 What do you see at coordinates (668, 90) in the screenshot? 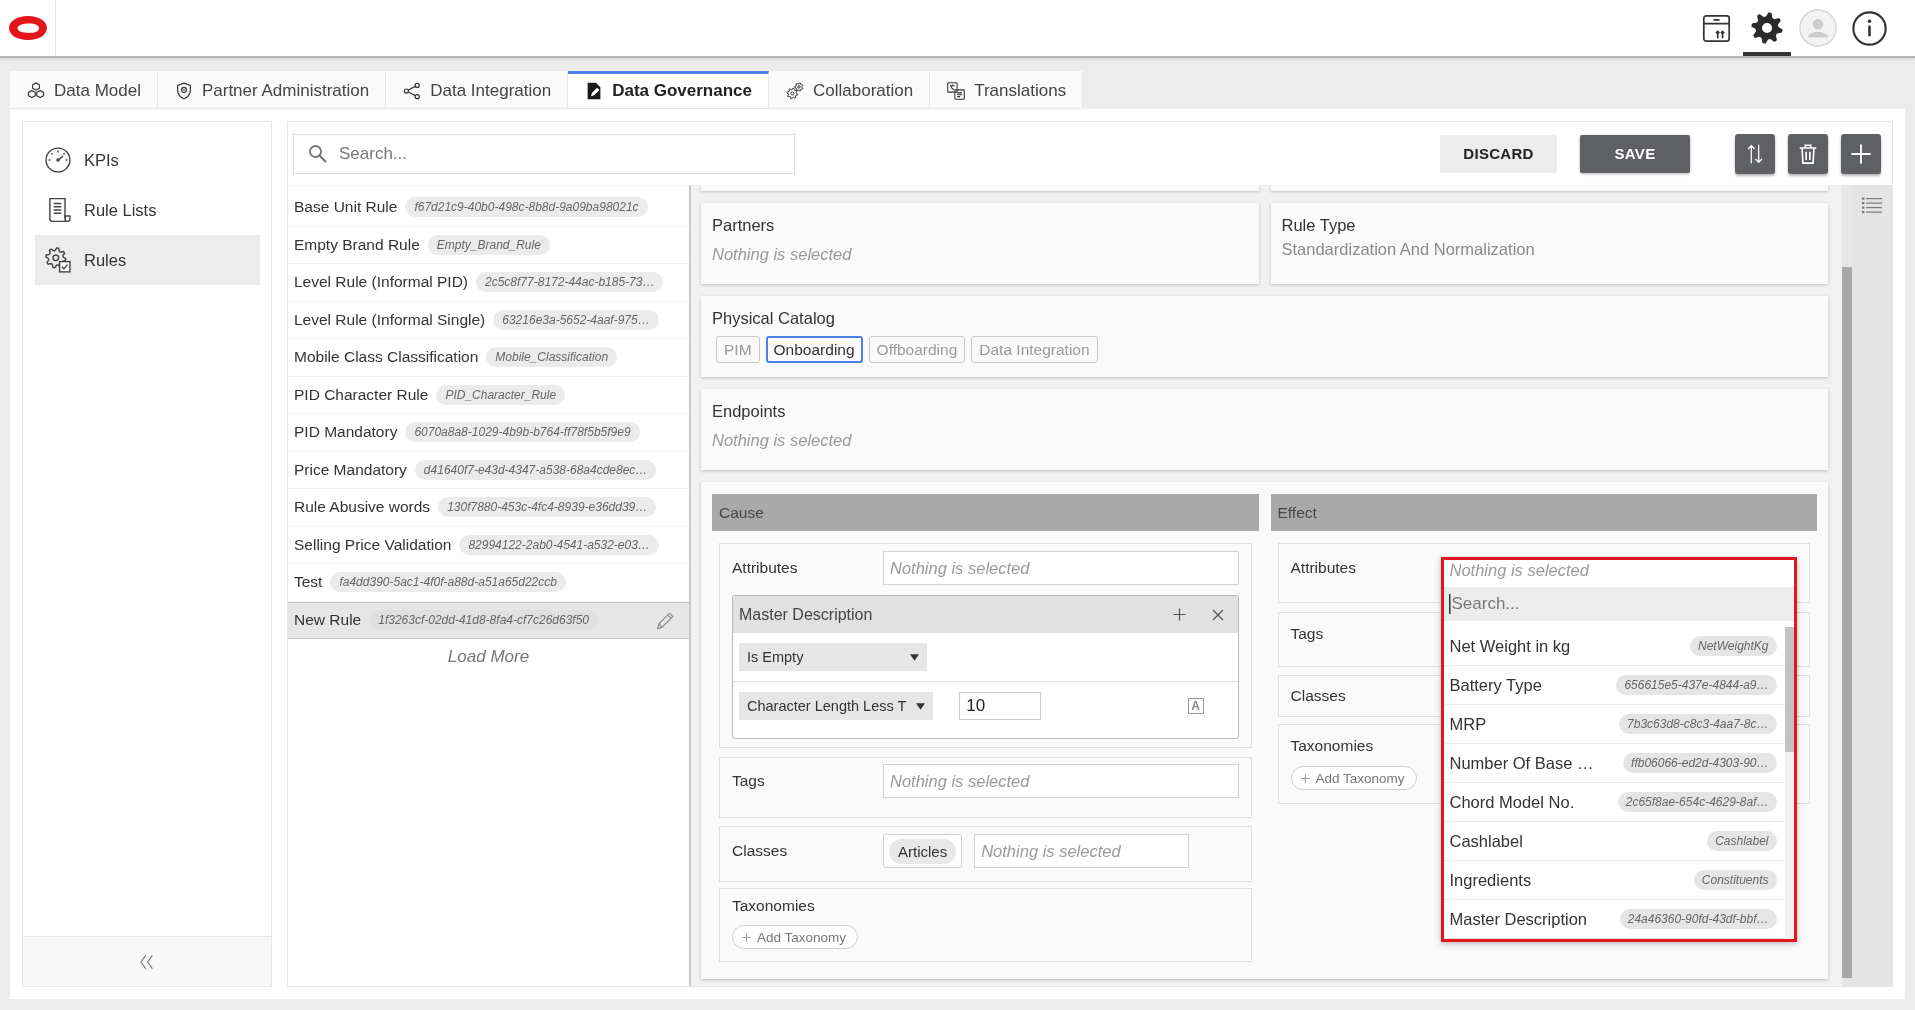
I see `tab: Data Governance` at bounding box center [668, 90].